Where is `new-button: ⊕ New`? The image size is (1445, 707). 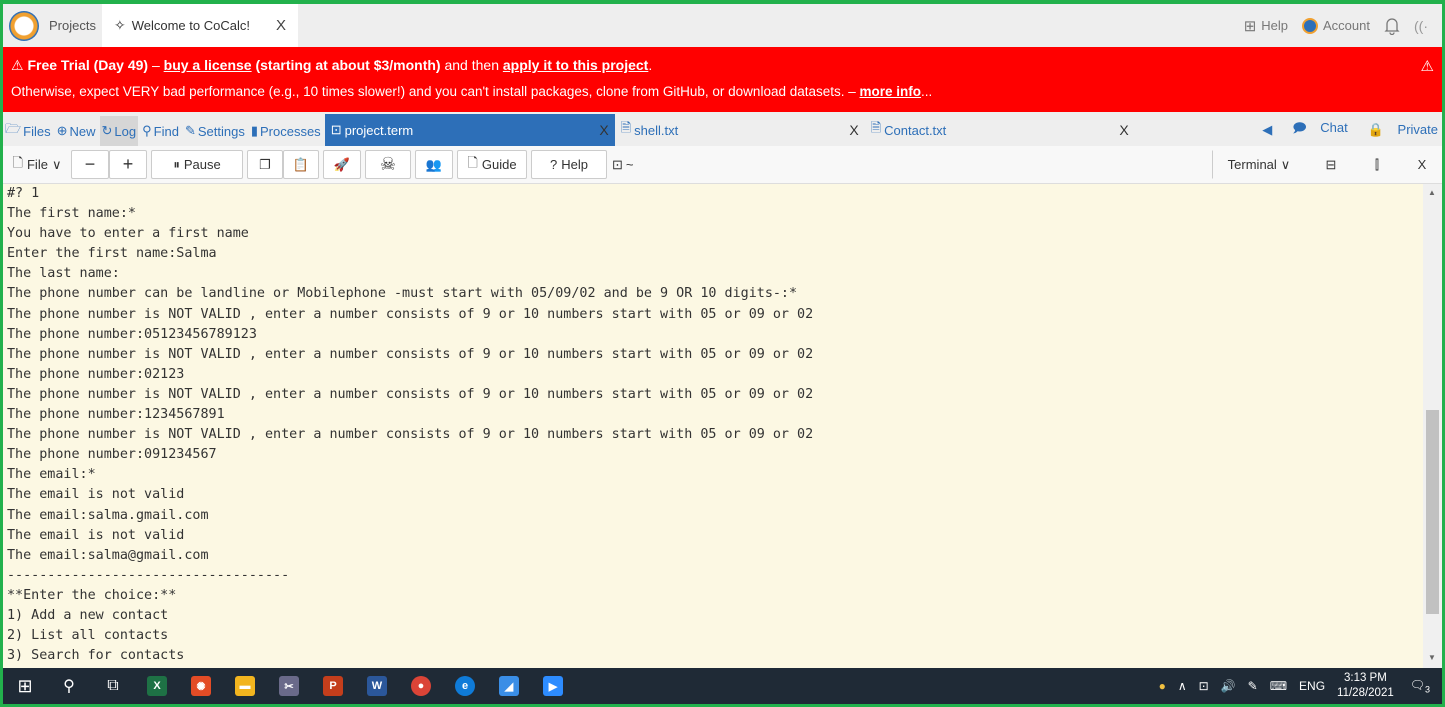
new-button: ⊕ New is located at coordinates (76, 131).